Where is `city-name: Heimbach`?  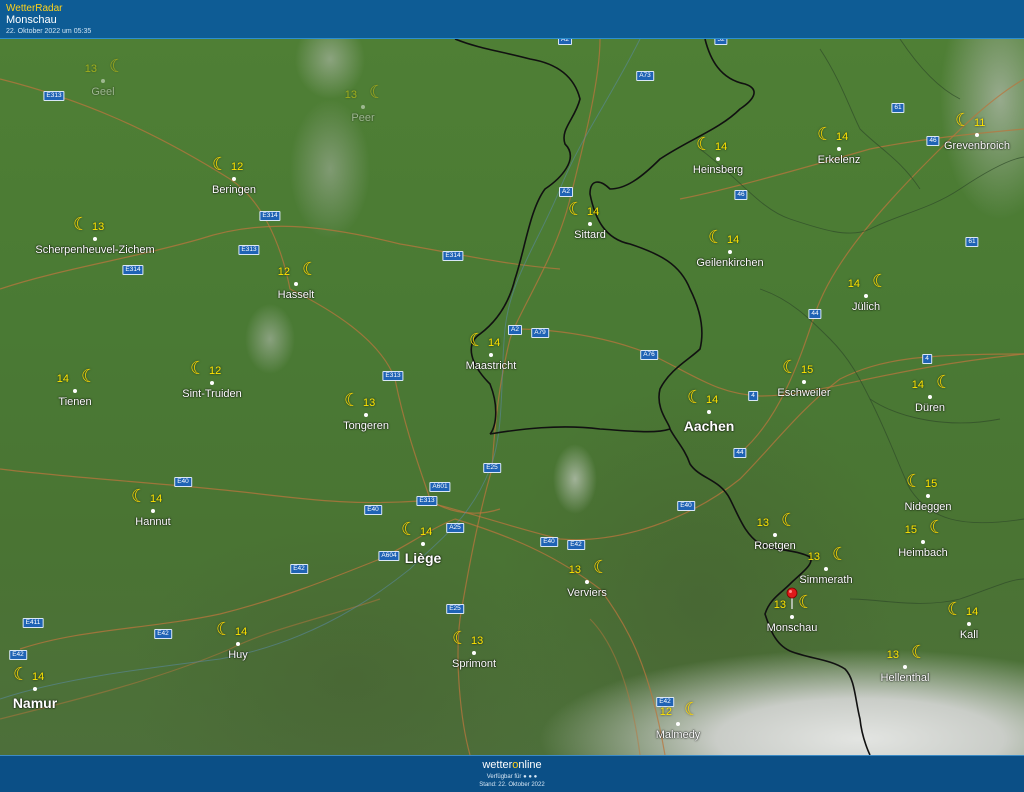
city-name: Heimbach is located at coordinates (923, 553).